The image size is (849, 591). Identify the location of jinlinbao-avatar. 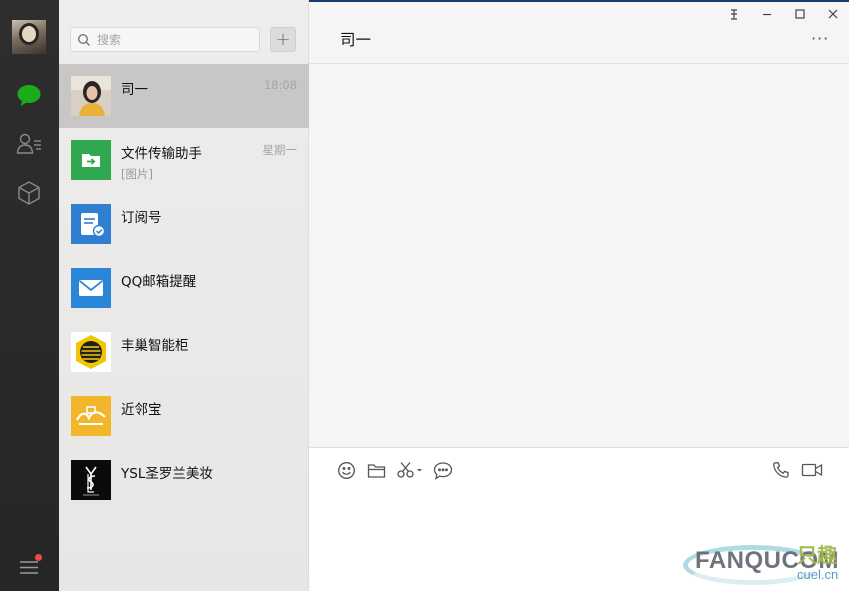
(91, 416).